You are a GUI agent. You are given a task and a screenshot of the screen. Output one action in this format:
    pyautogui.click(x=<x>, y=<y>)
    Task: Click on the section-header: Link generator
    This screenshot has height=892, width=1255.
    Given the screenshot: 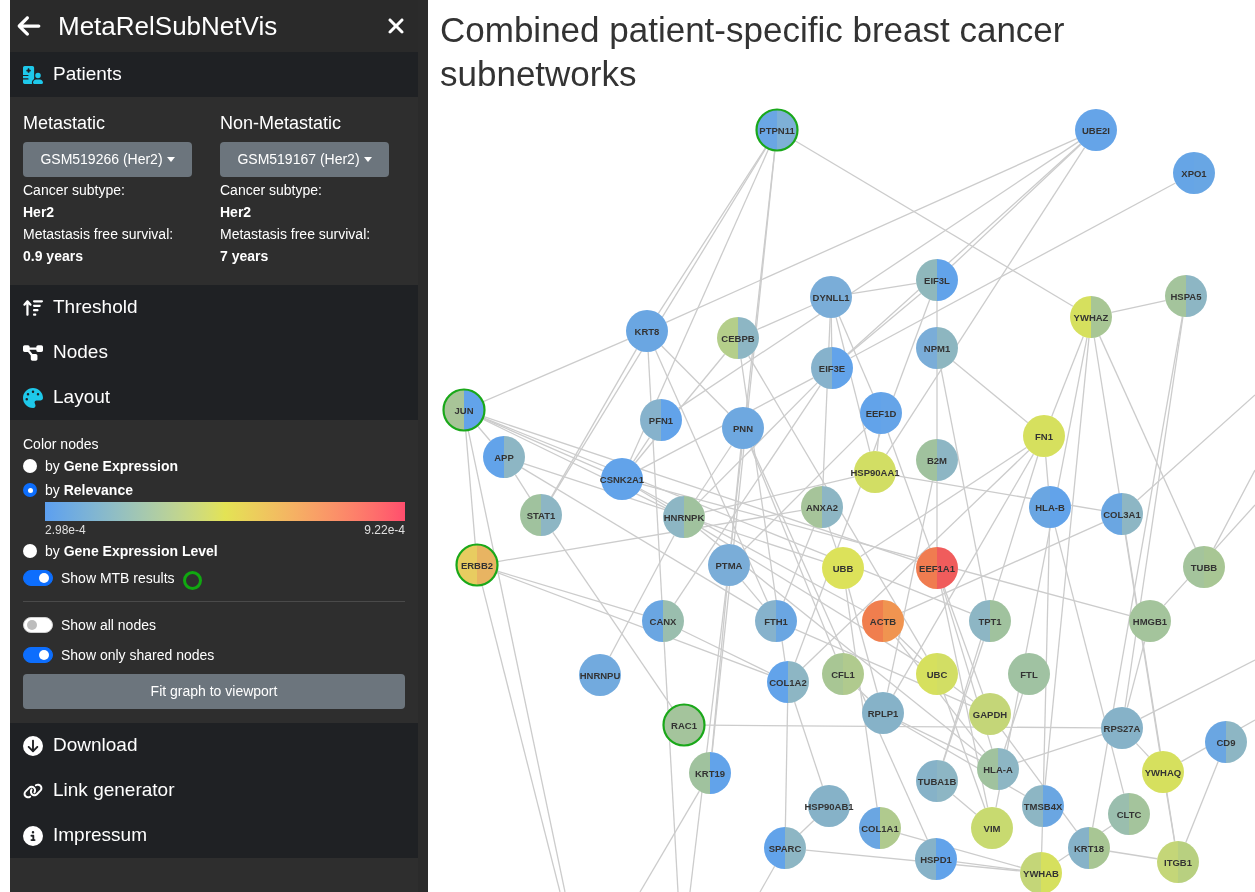 What is the action you would take?
    pyautogui.click(x=214, y=790)
    